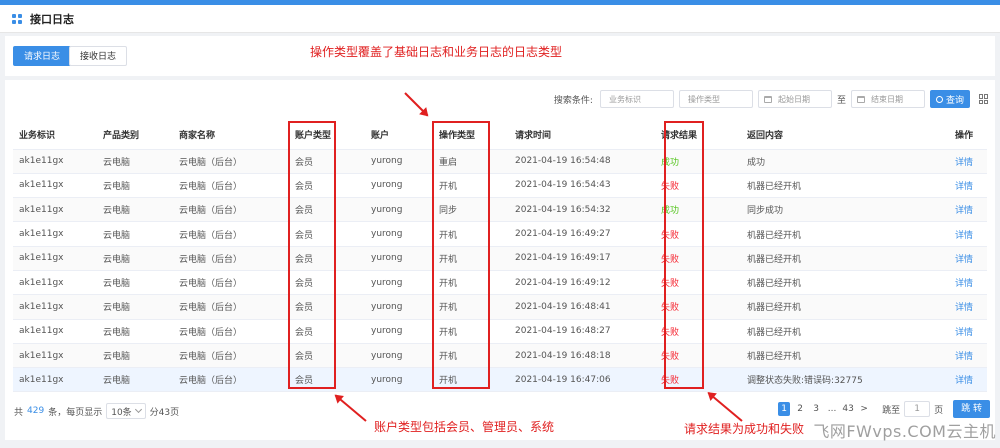 Image resolution: width=1000 pixels, height=448 pixels. I want to click on jump-page-input: 1, so click(917, 409).